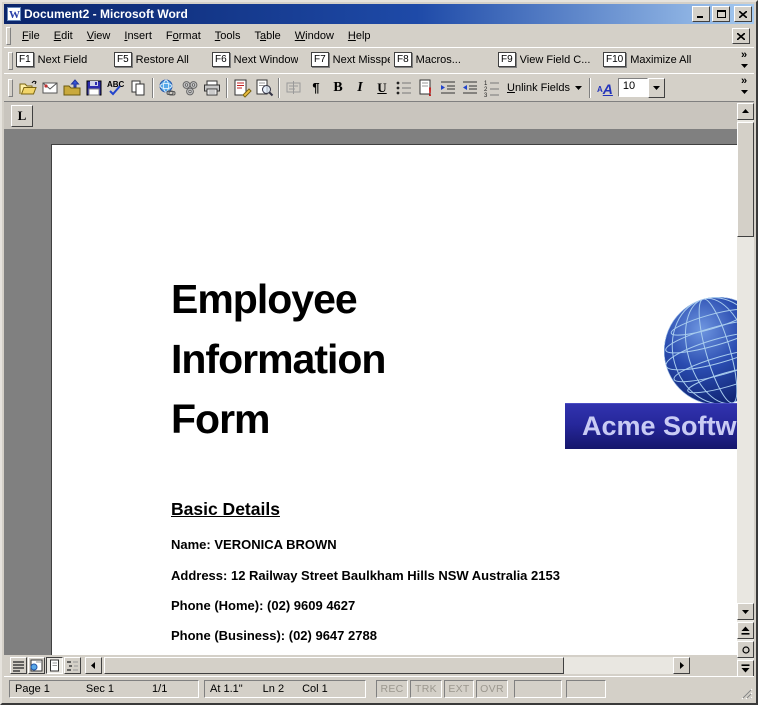  What do you see at coordinates (741, 36) in the screenshot?
I see `document-close-button` at bounding box center [741, 36].